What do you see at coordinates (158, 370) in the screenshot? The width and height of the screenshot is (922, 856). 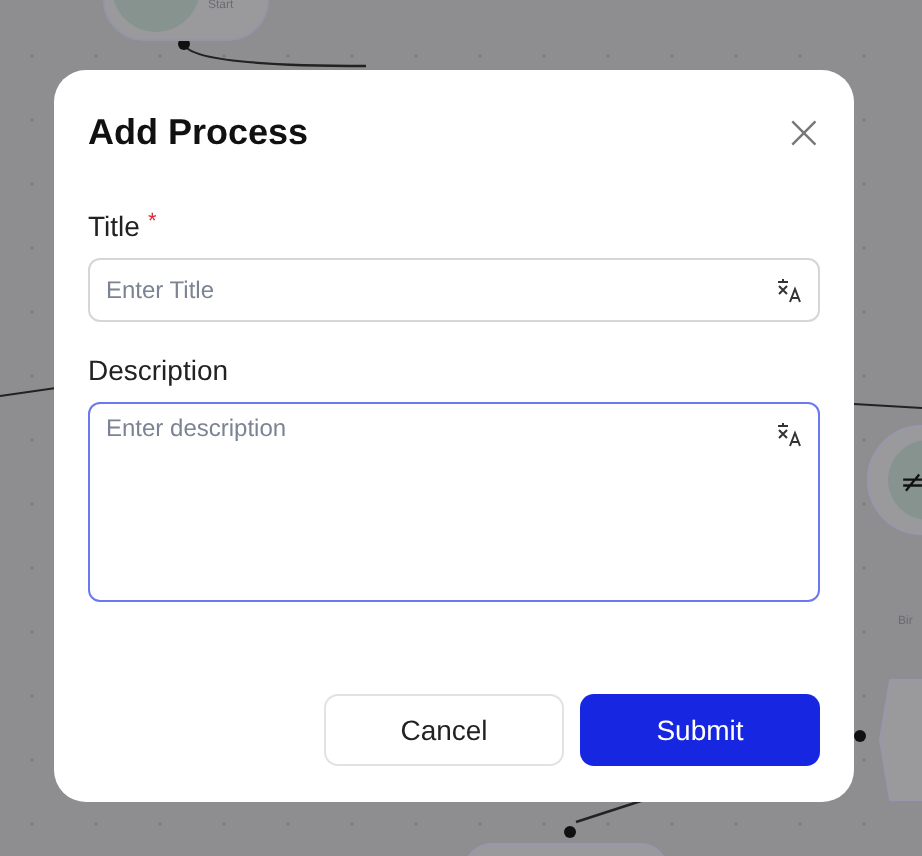 I see `field-label: Description` at bounding box center [158, 370].